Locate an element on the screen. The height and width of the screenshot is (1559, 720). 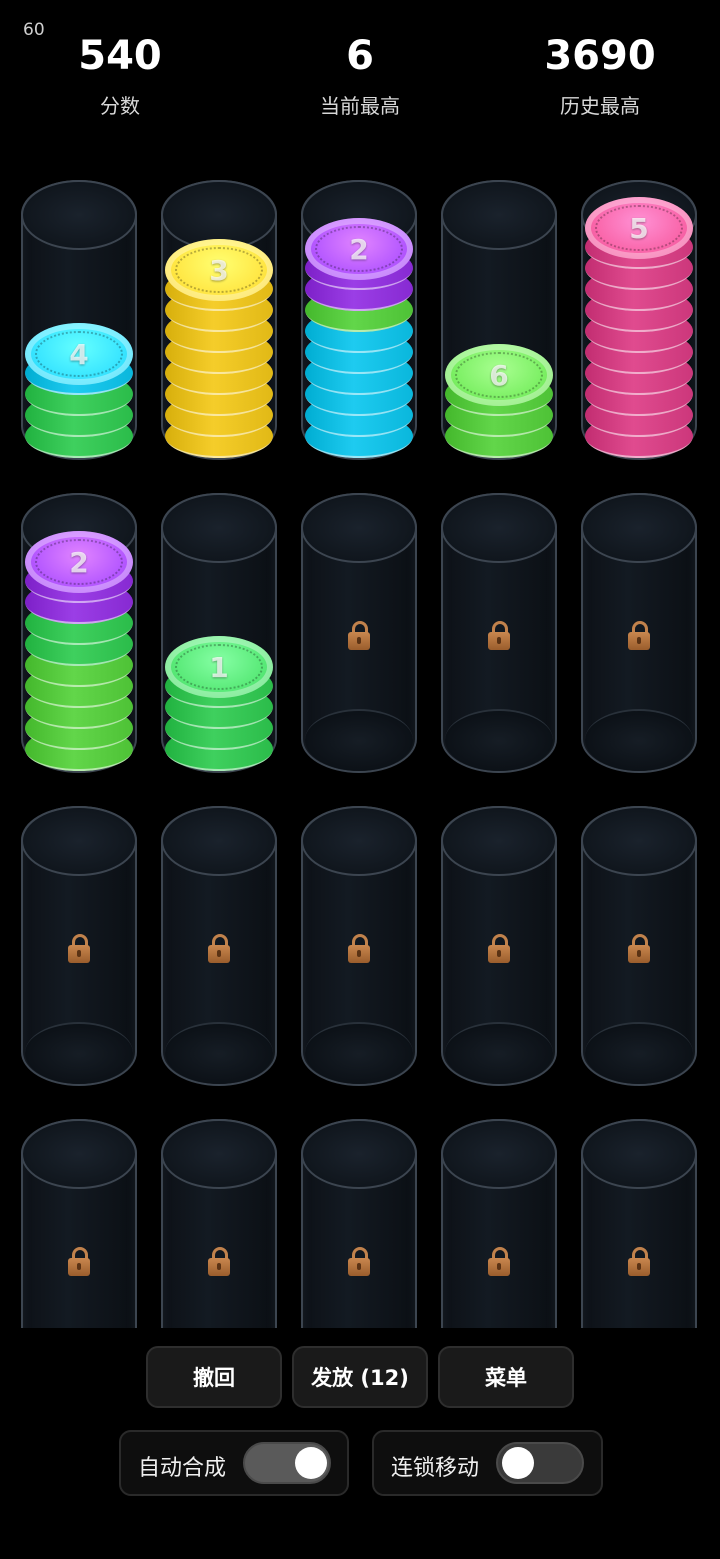
tube-6: 2 is located at coordinates (79, 633).